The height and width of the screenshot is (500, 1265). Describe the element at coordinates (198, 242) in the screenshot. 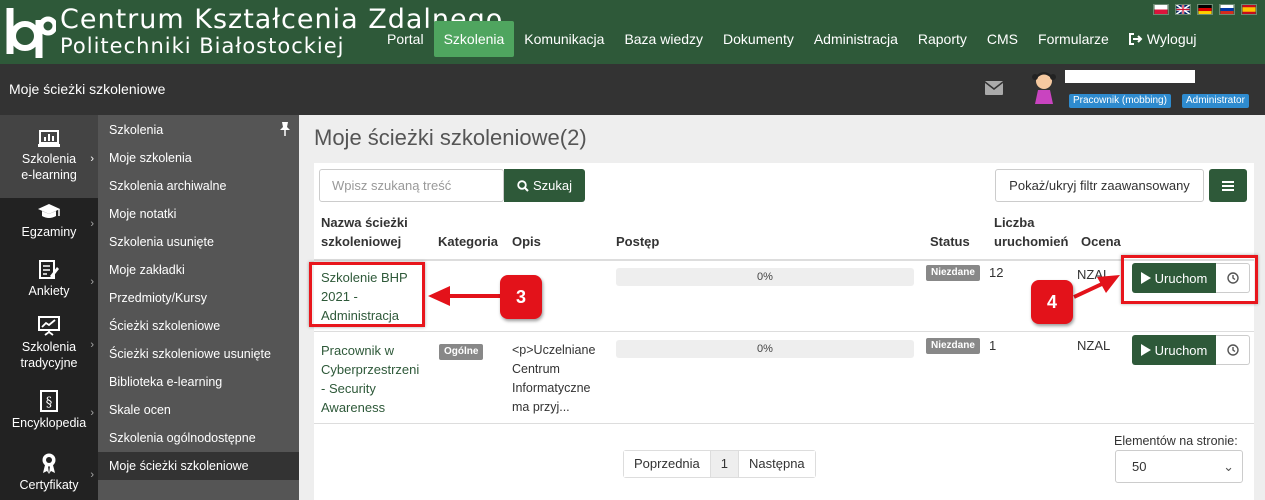

I see `submenu-szkolenia-usuniete: Szkolenia usunięte` at that location.